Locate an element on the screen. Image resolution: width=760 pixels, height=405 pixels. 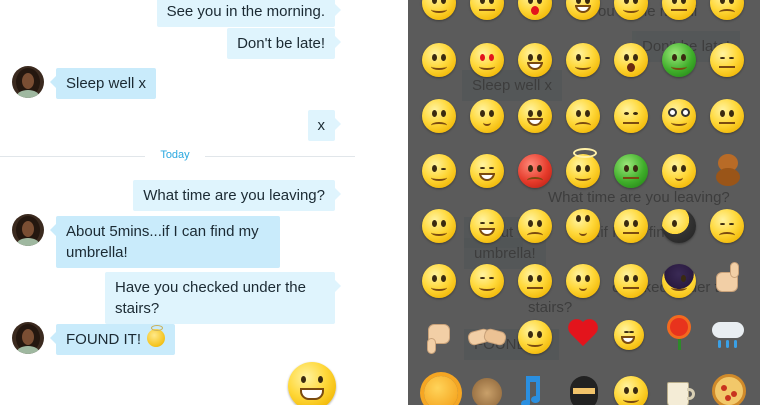
music-icon is located at coordinates (535, 389).